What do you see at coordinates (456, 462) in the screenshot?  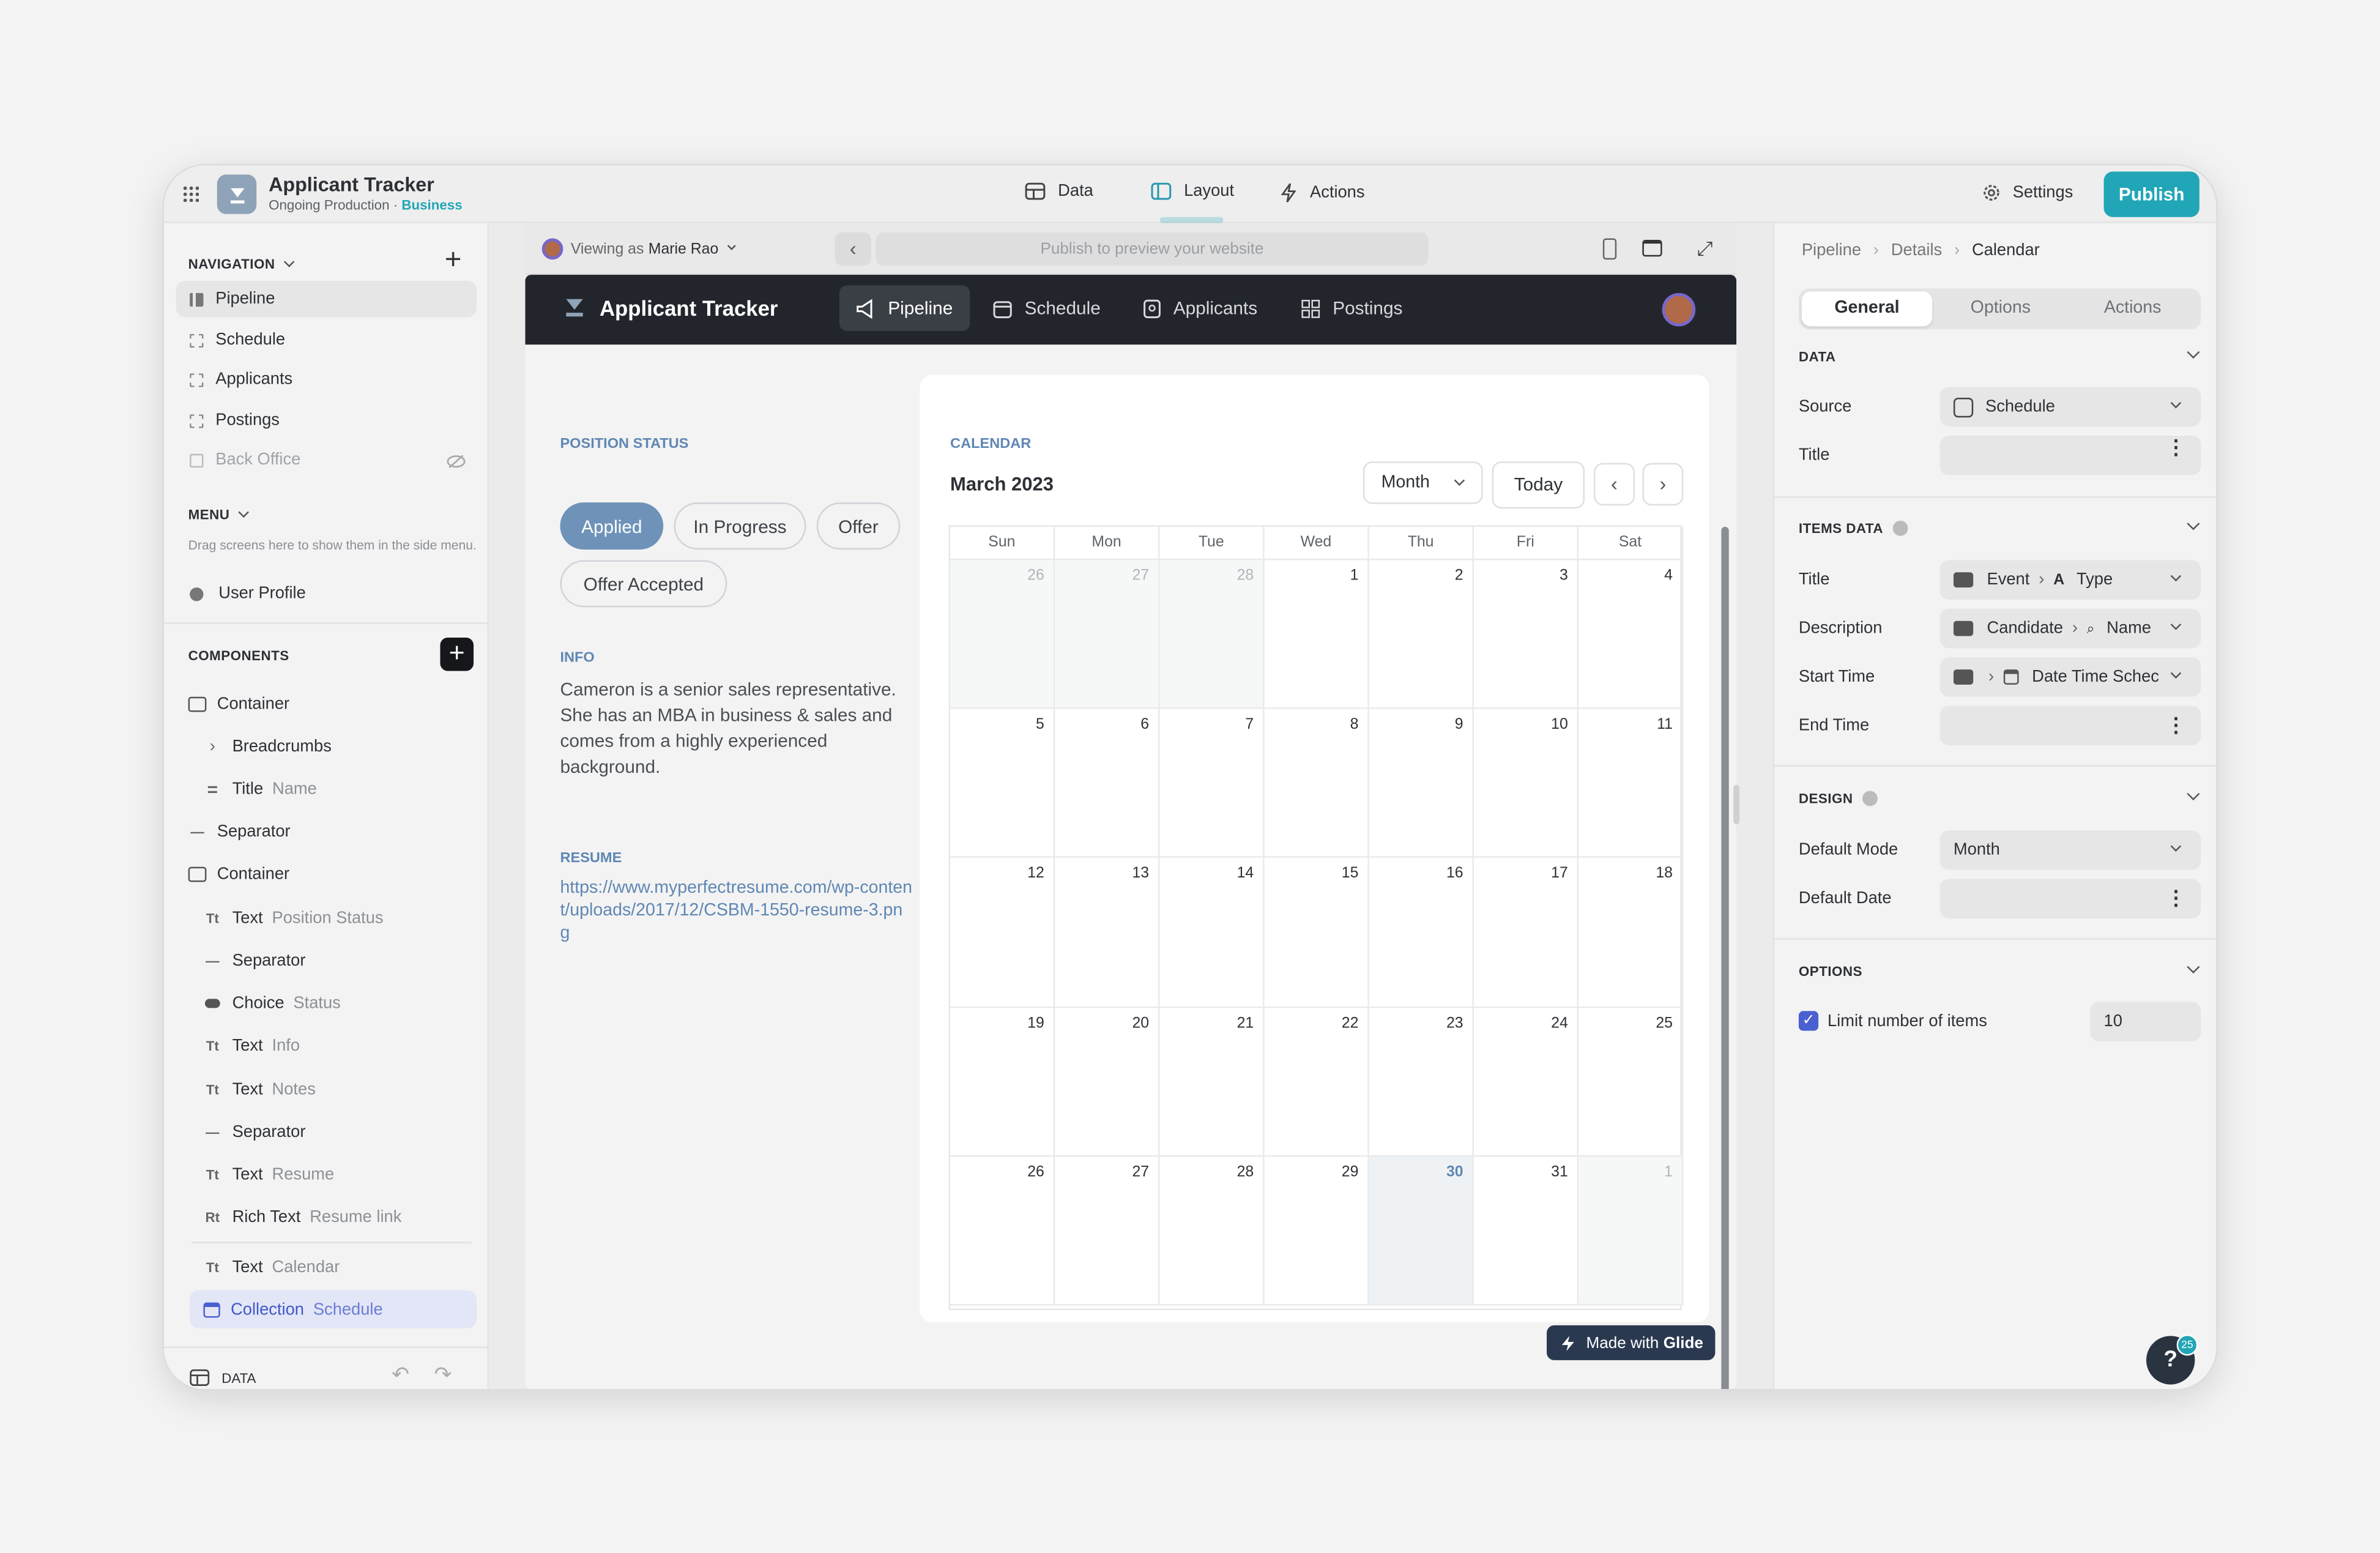 I see `hidden-eye-icon` at bounding box center [456, 462].